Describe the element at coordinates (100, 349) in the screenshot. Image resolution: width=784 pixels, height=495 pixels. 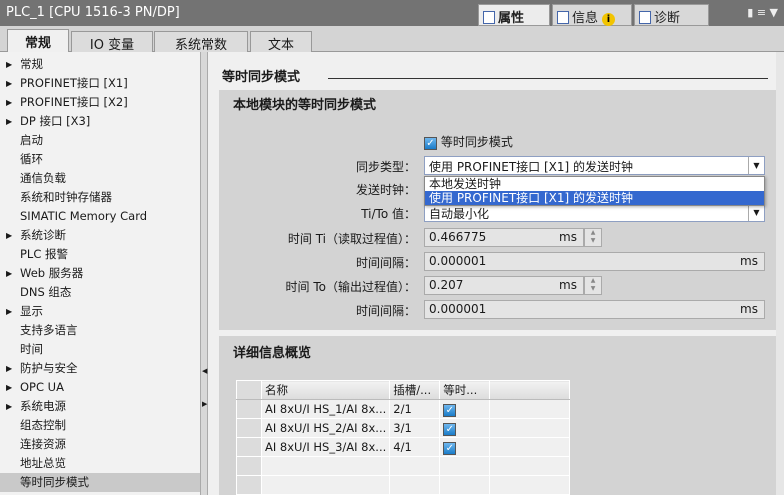
I see `nav-item: 时间` at that location.